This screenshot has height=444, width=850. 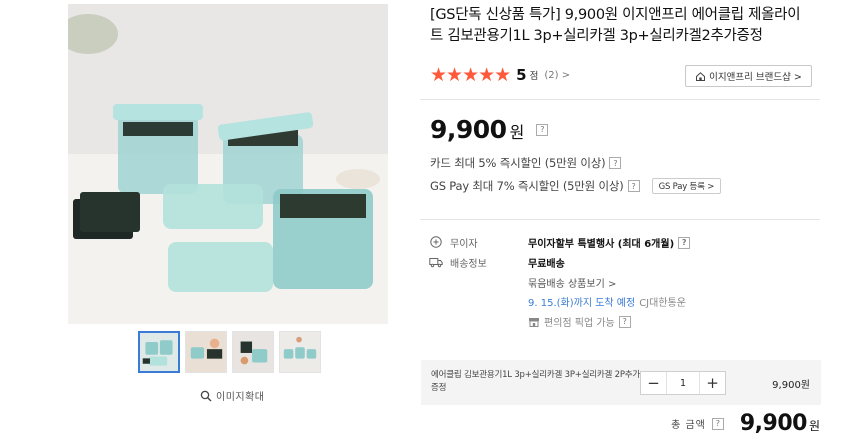 I want to click on interest-free-label: 무이자, so click(x=464, y=244).